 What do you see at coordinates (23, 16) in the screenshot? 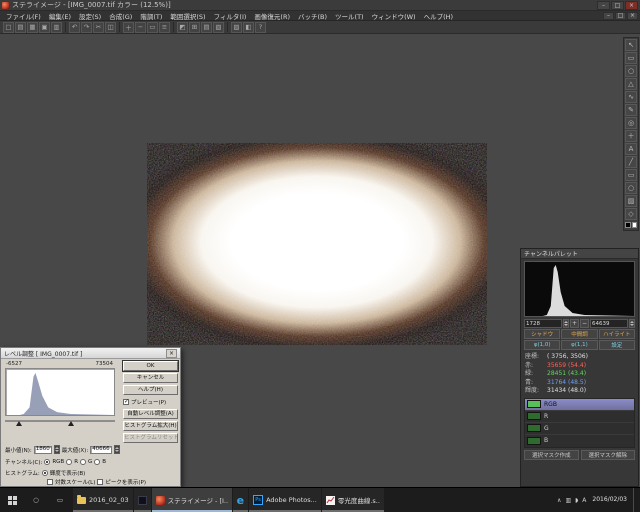
I see `menu-file: ファイル(F)` at bounding box center [23, 16].